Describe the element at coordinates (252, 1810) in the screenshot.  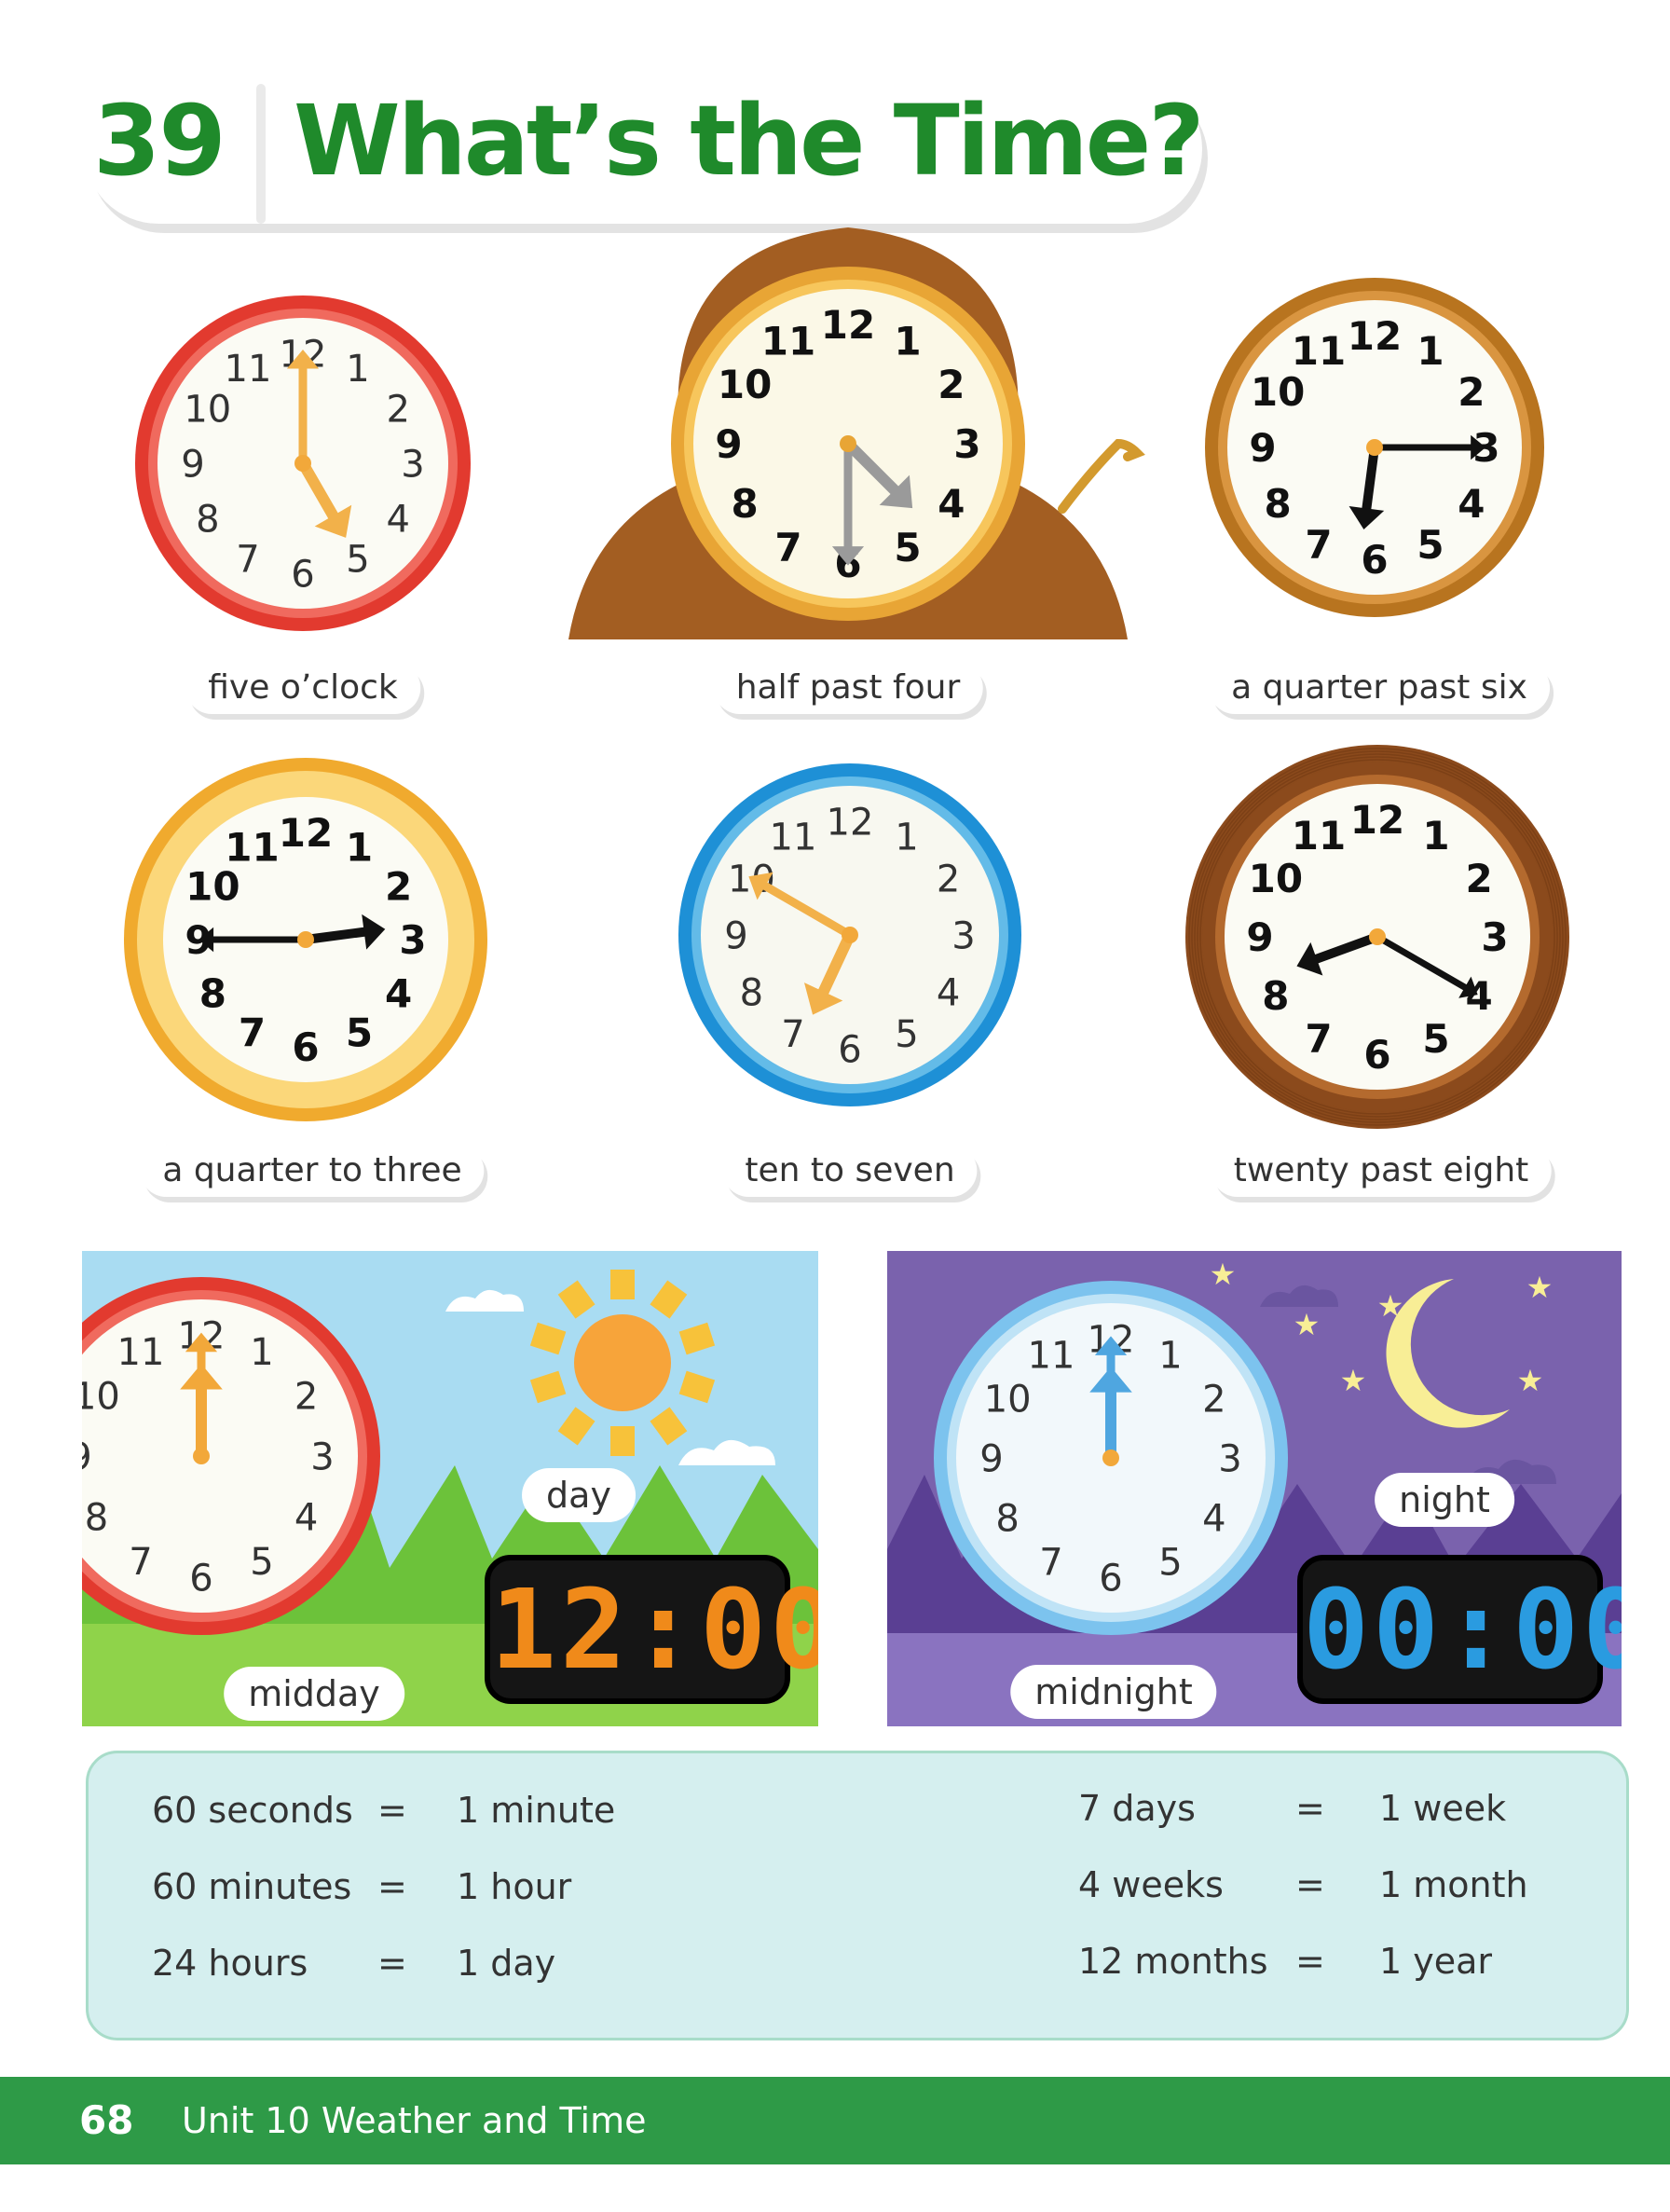
I see `conversion-lhs: 60 seconds` at that location.